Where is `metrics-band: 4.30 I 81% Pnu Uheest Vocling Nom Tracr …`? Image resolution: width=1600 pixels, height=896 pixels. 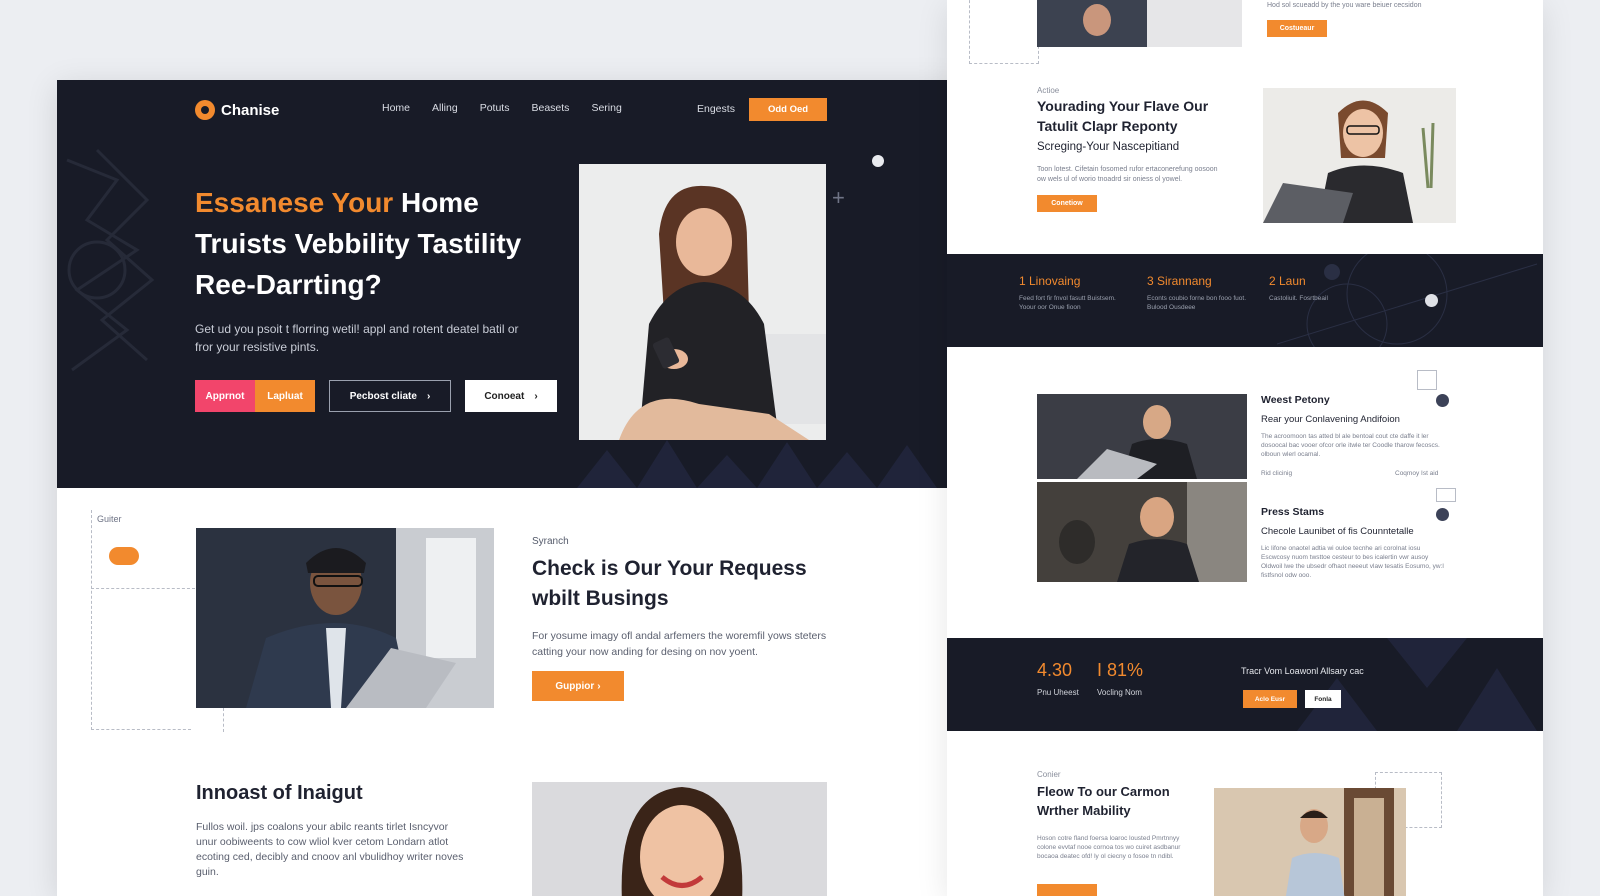 metrics-band: 4.30 I 81% Pnu Uheest Vocling Nom Tracr … is located at coordinates (1245, 684).